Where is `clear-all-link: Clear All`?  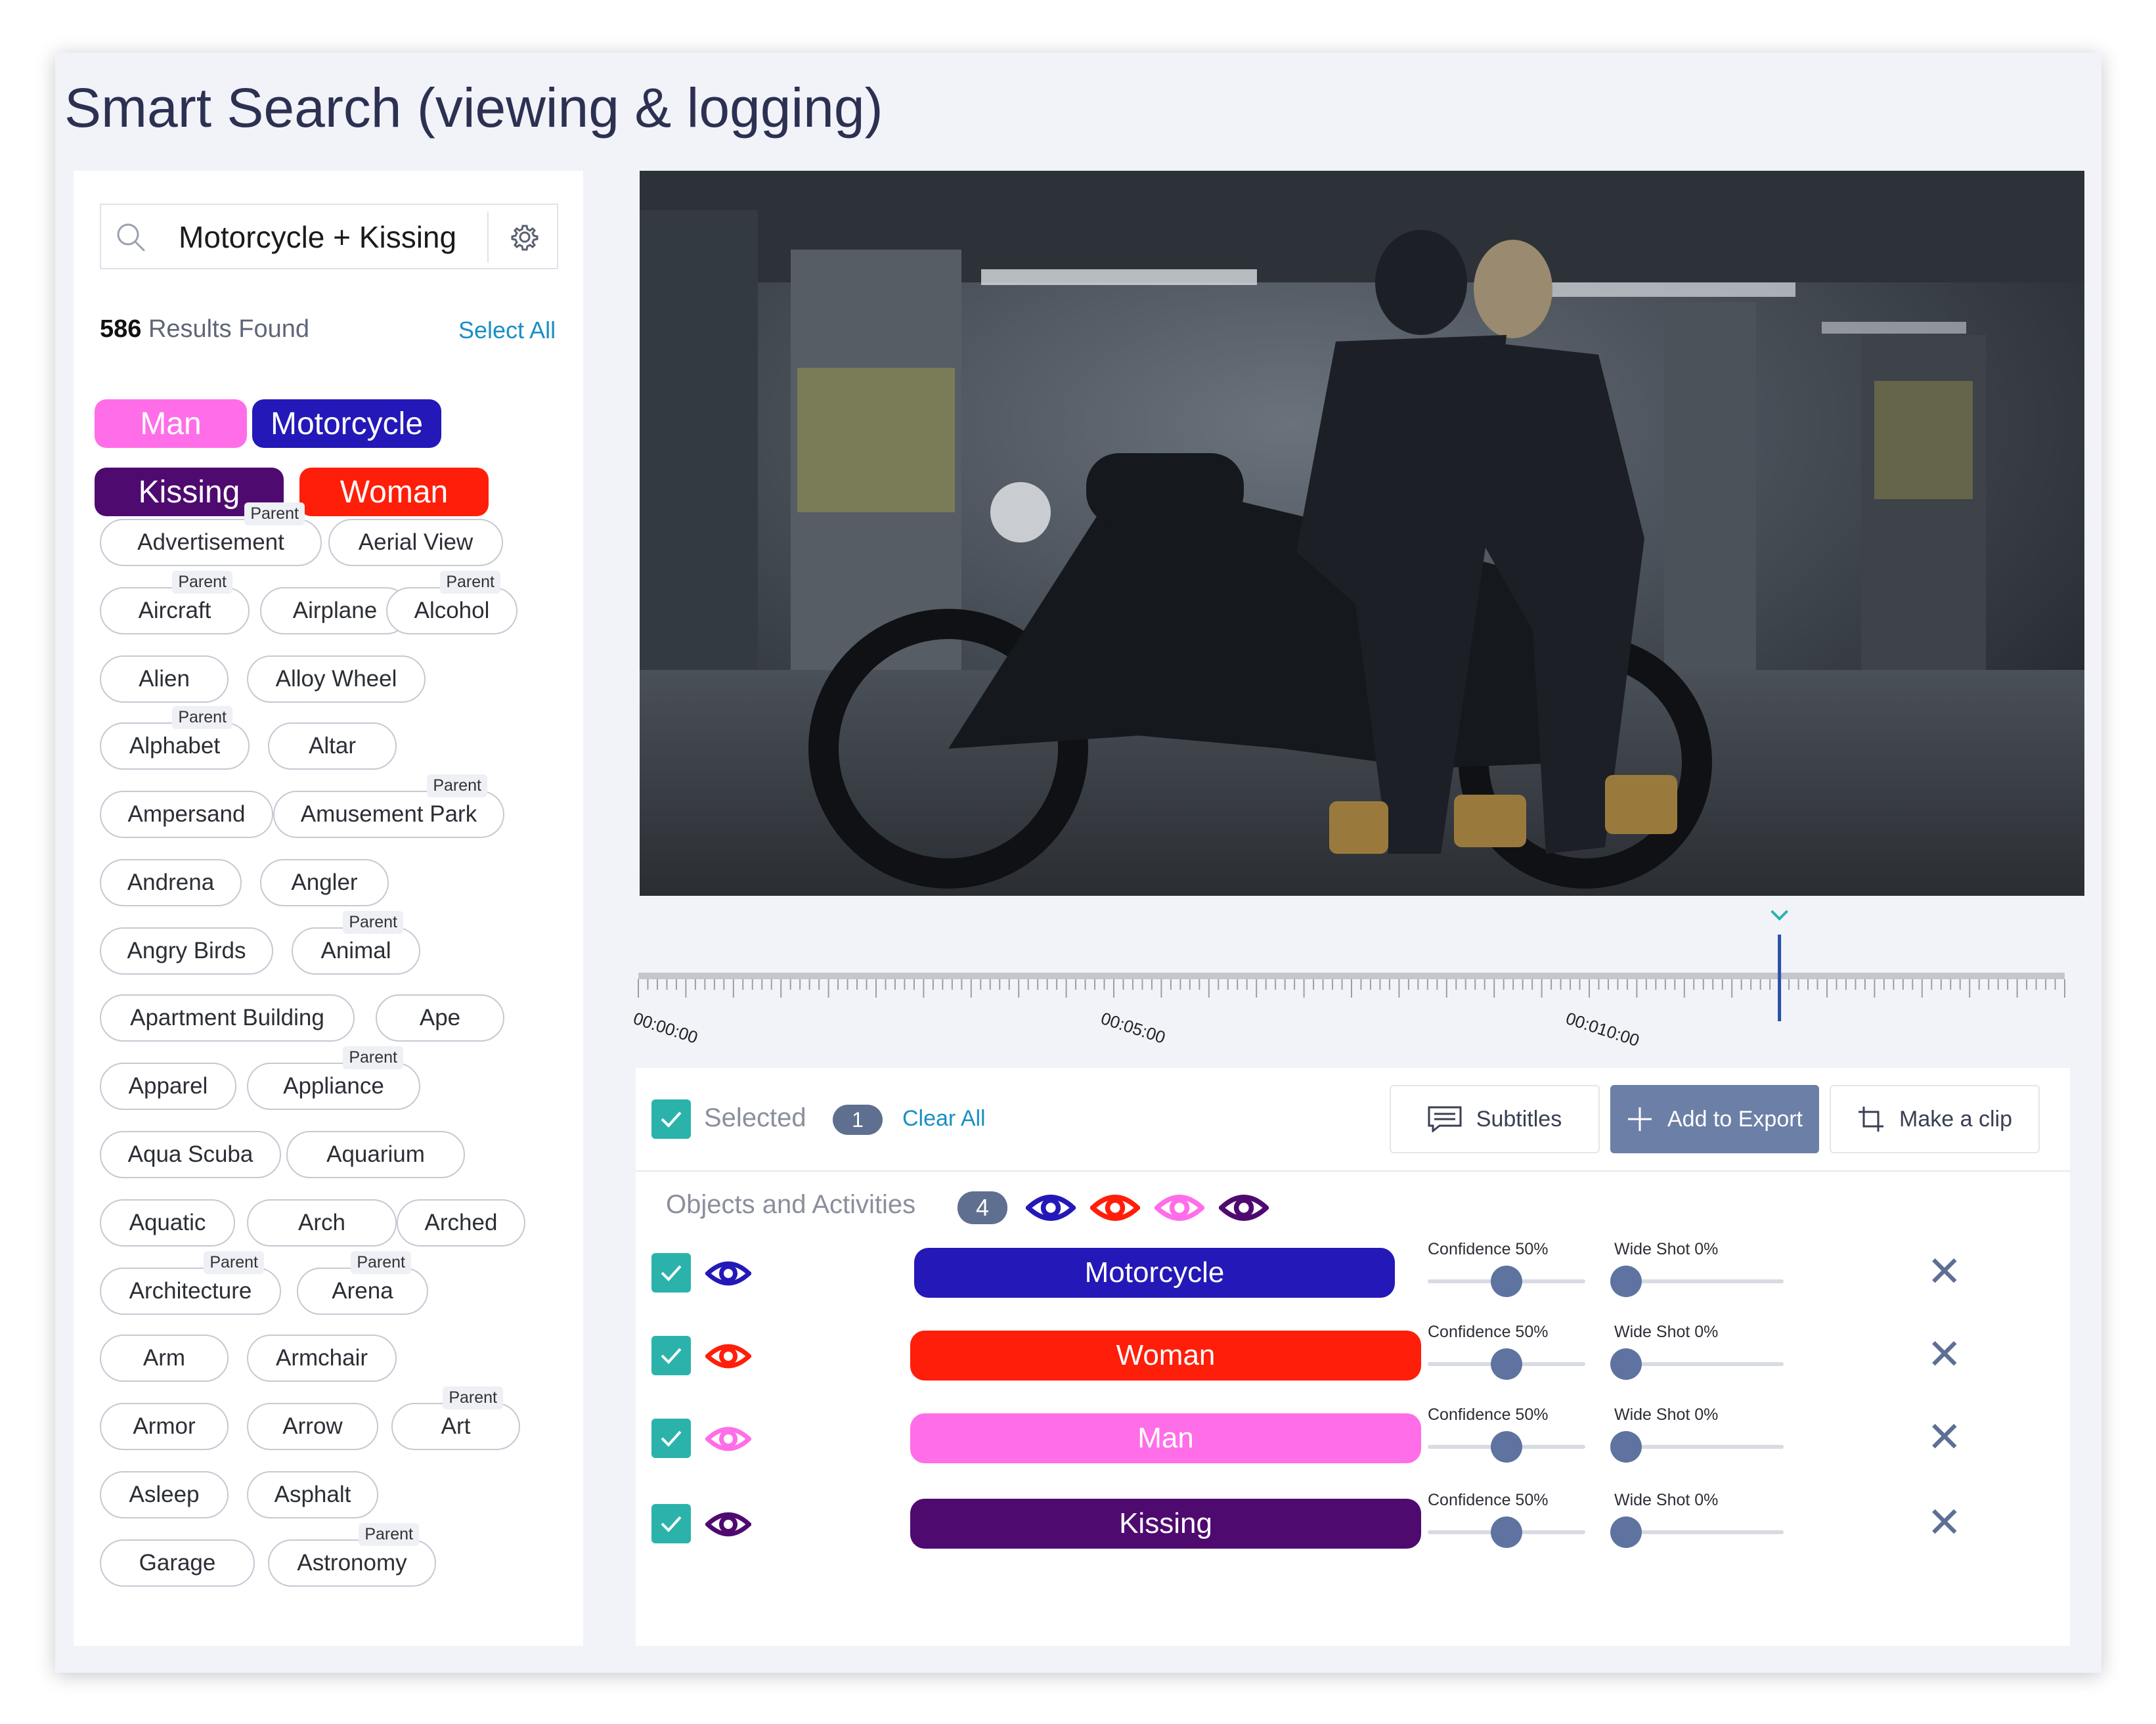
clear-all-link: Clear All is located at coordinates (944, 1119).